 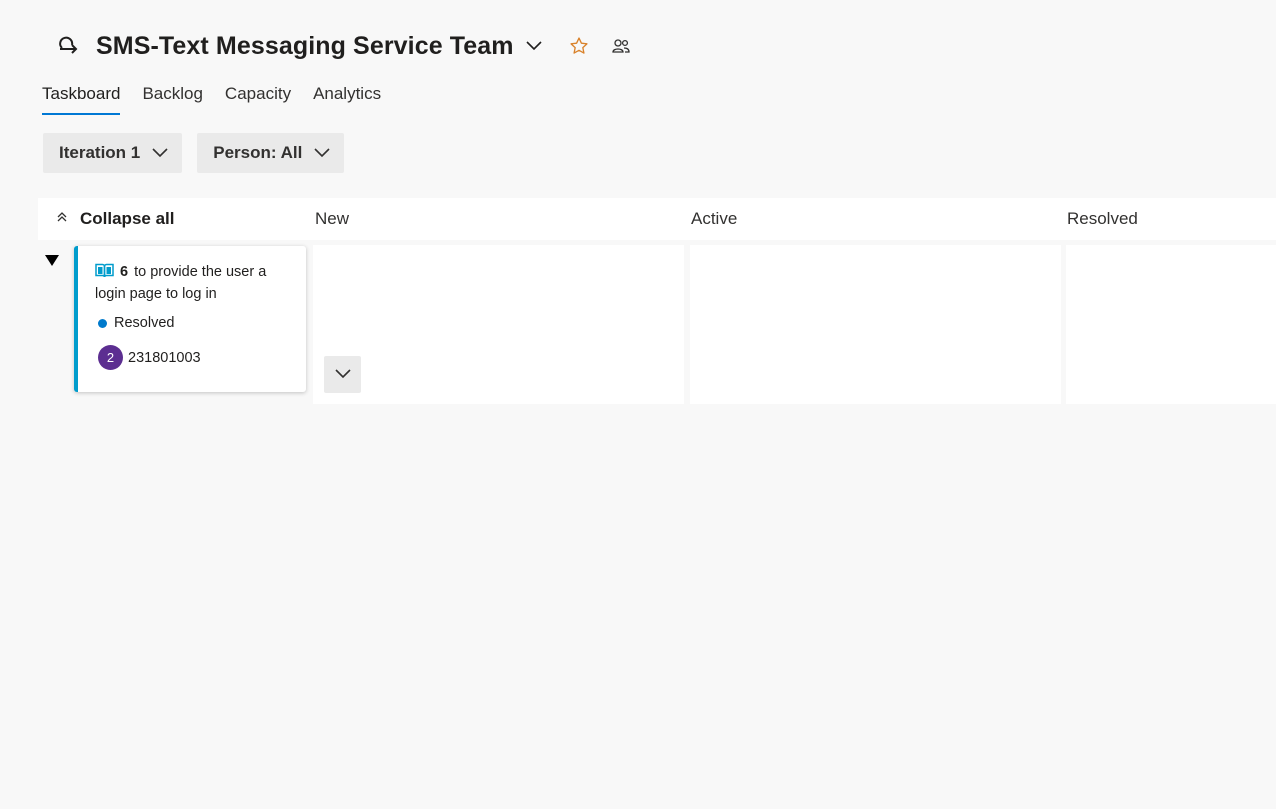 I want to click on tab-backlog: Backlog, so click(x=172, y=99).